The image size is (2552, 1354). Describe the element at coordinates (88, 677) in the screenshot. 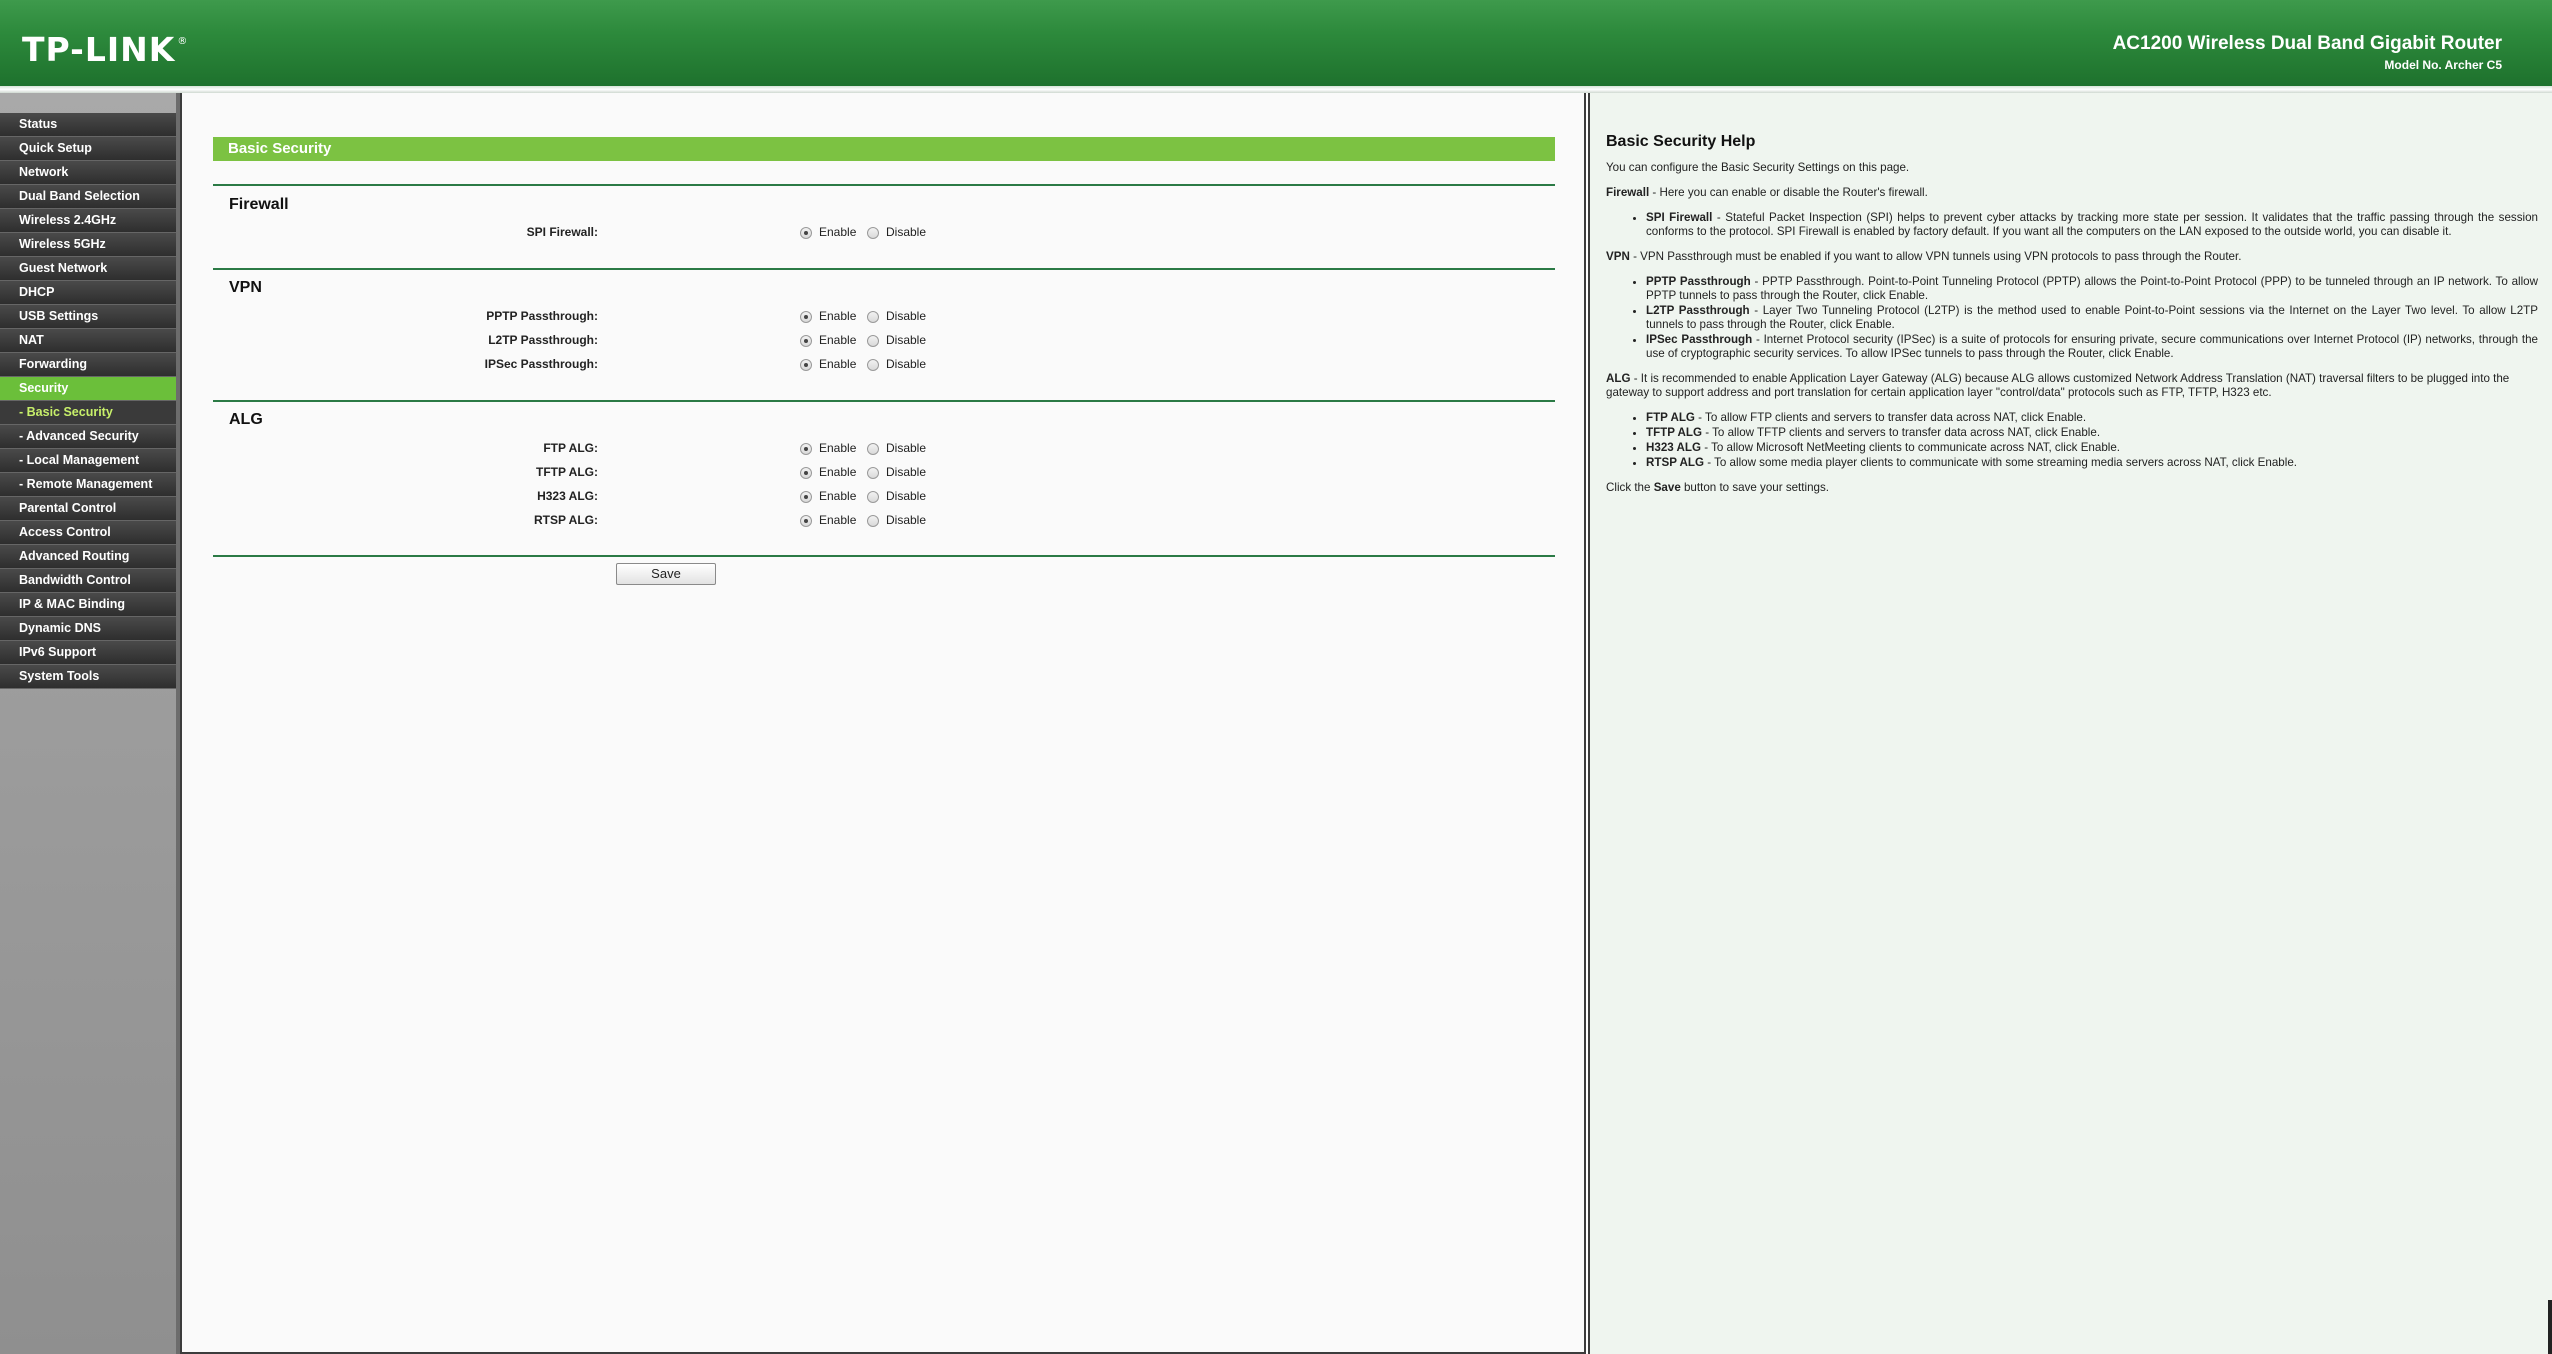

I see `sidebar-item-system-tools: System Tools` at that location.